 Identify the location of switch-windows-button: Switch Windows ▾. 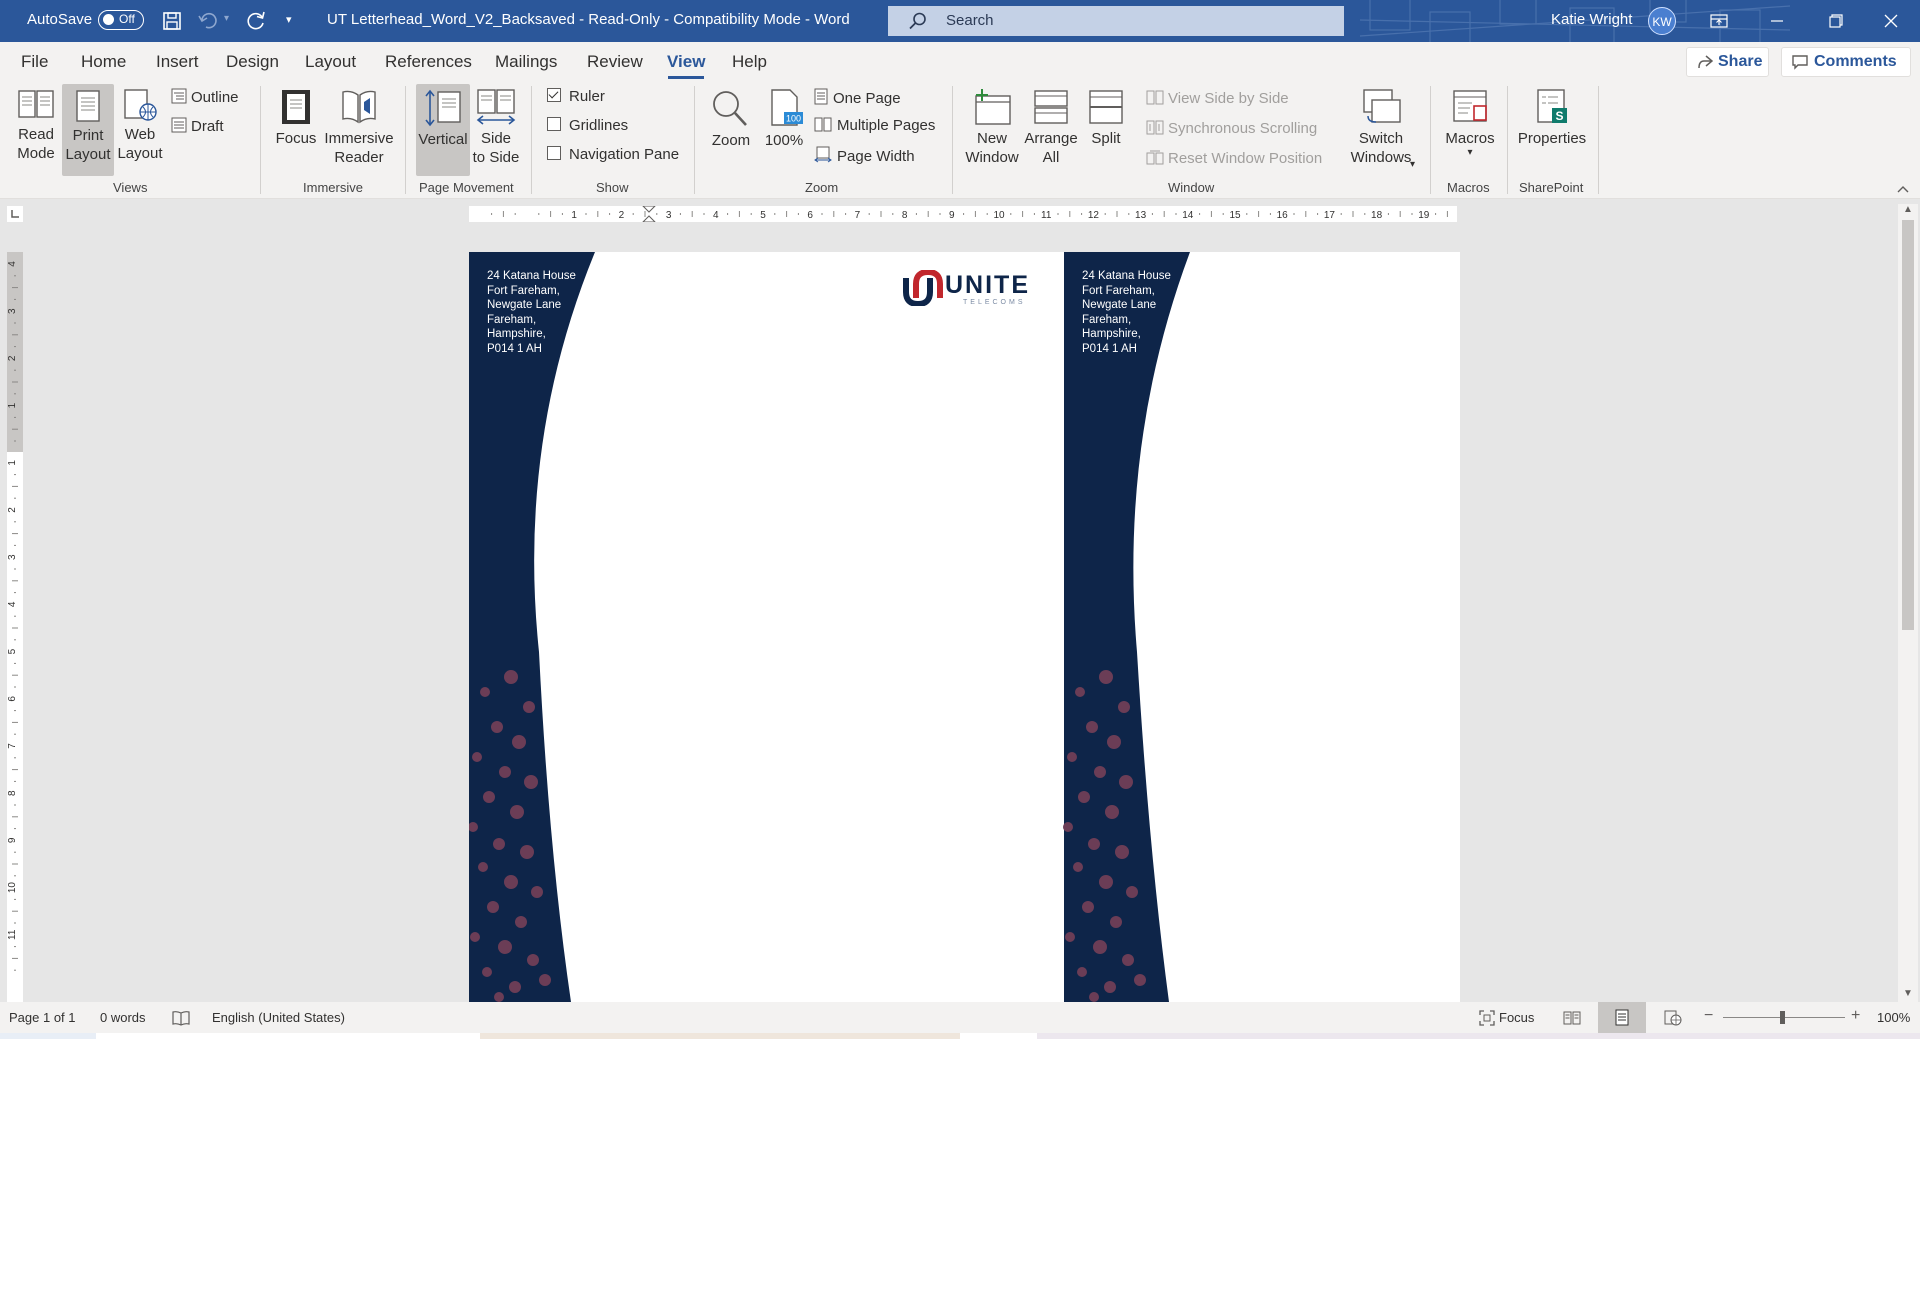
(1381, 129).